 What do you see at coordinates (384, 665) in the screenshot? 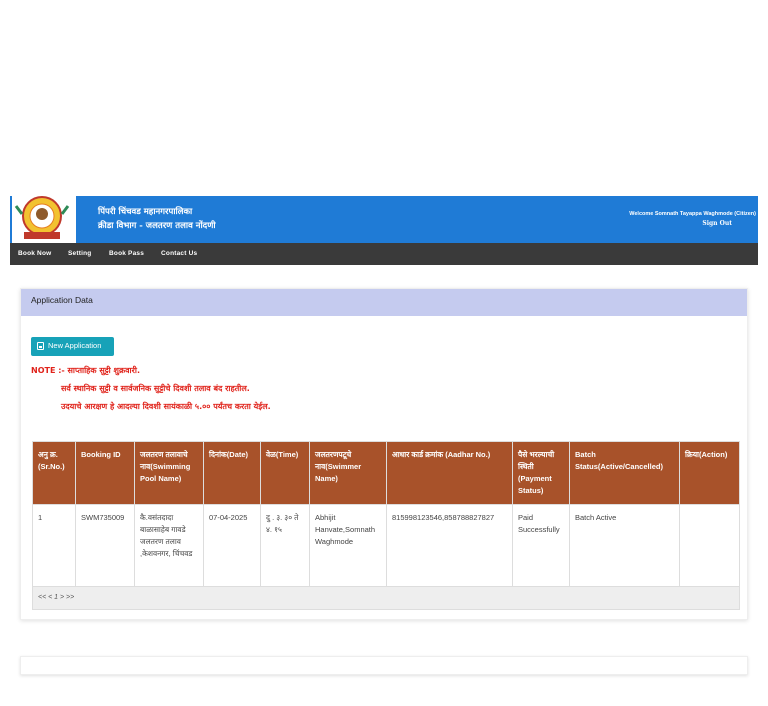
I see `footer-panel` at bounding box center [384, 665].